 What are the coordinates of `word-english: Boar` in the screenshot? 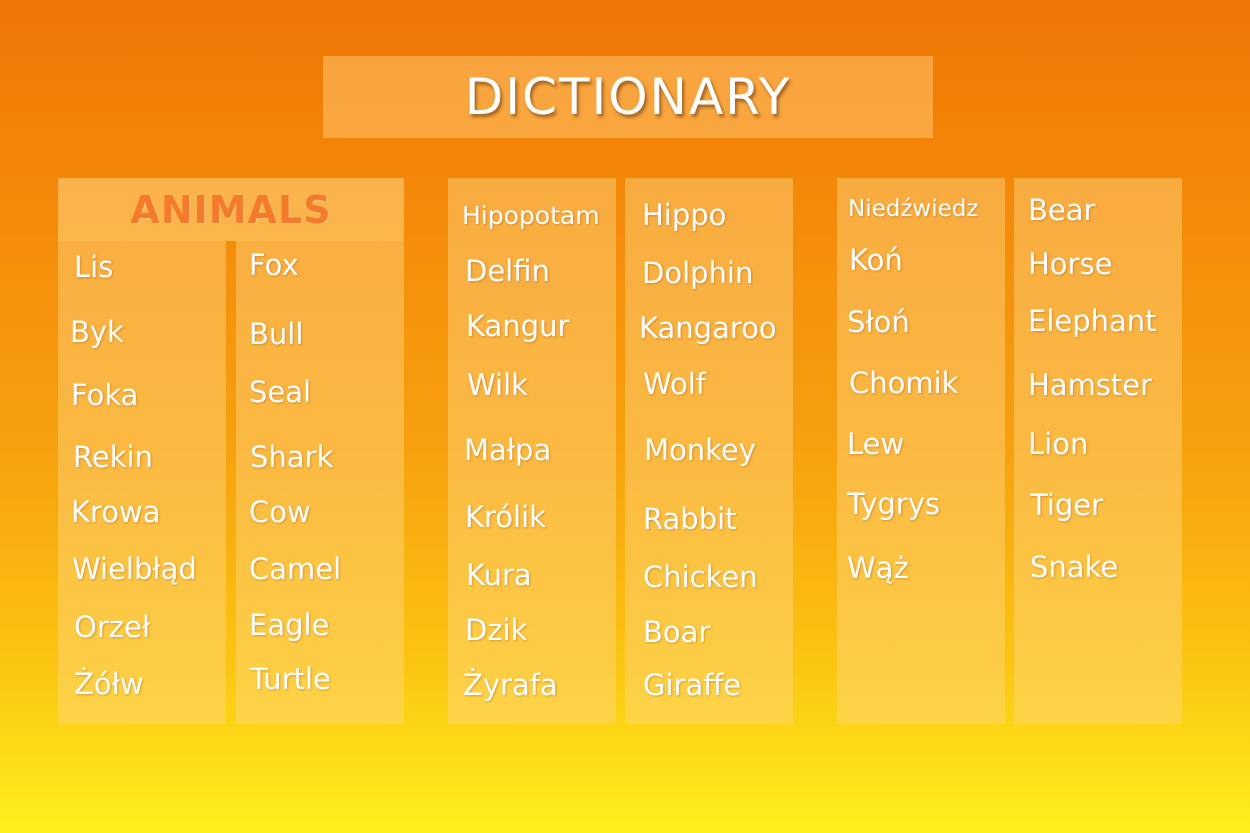 It's located at (677, 632).